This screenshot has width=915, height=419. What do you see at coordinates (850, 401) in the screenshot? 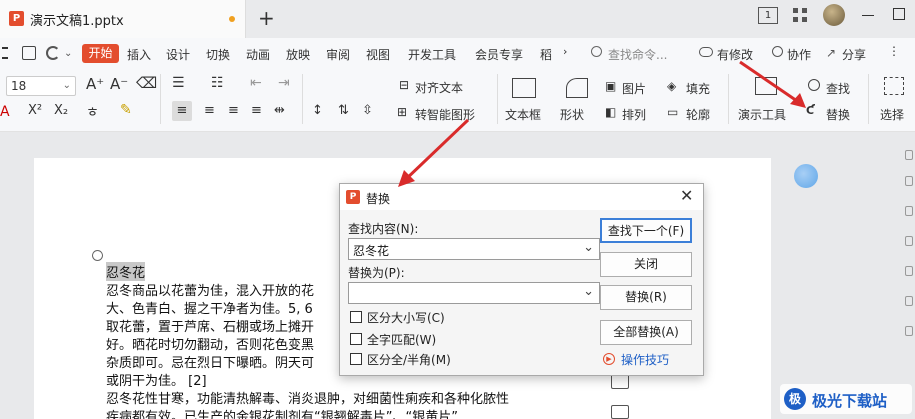
I see `watermark-text: 极光下载站` at bounding box center [850, 401].